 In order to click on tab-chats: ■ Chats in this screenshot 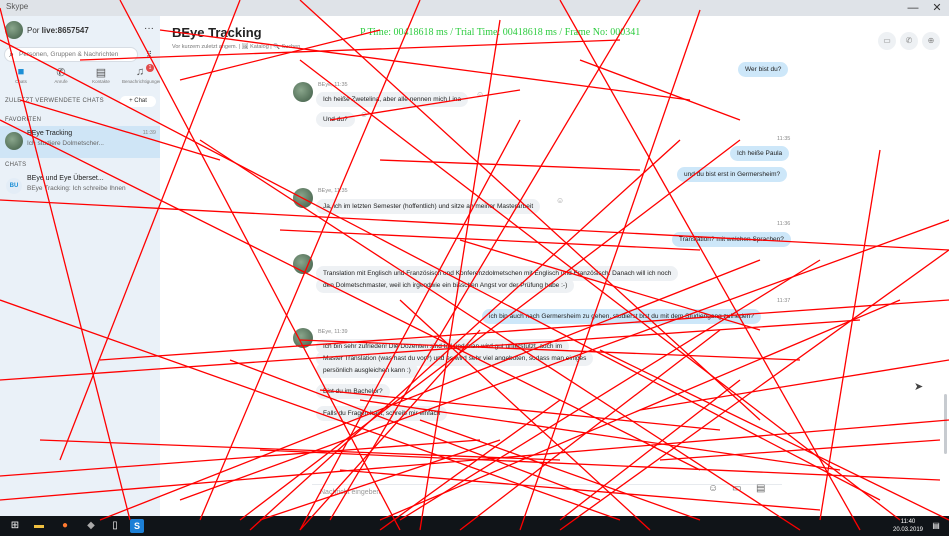, I will do `click(21, 78)`.